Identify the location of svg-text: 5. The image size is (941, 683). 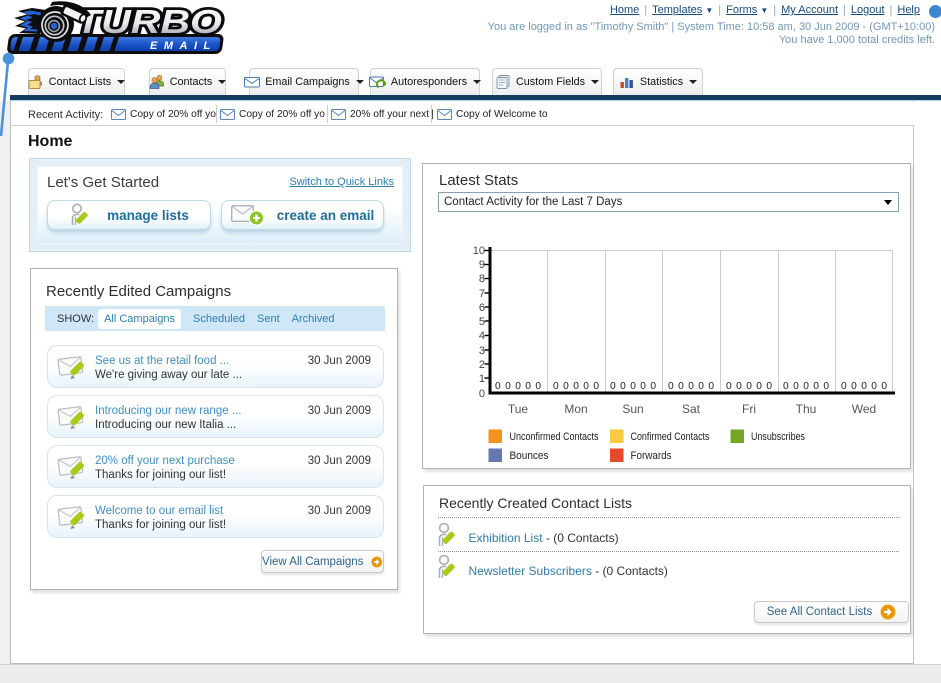
(482, 322).